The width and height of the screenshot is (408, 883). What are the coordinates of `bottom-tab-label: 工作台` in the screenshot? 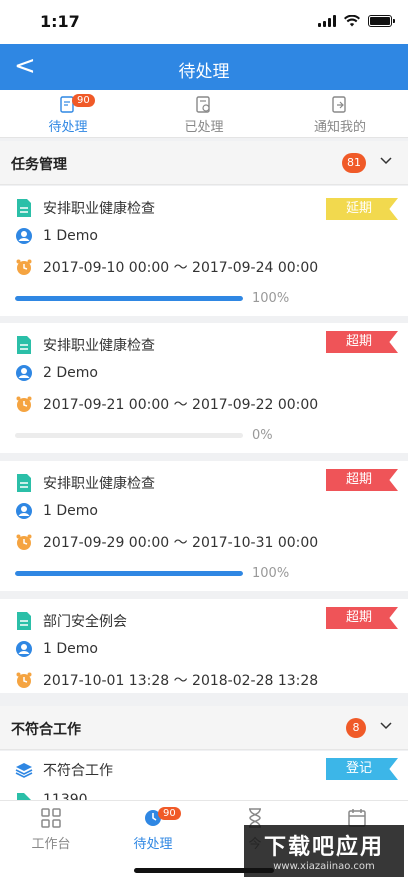 It's located at (51, 844).